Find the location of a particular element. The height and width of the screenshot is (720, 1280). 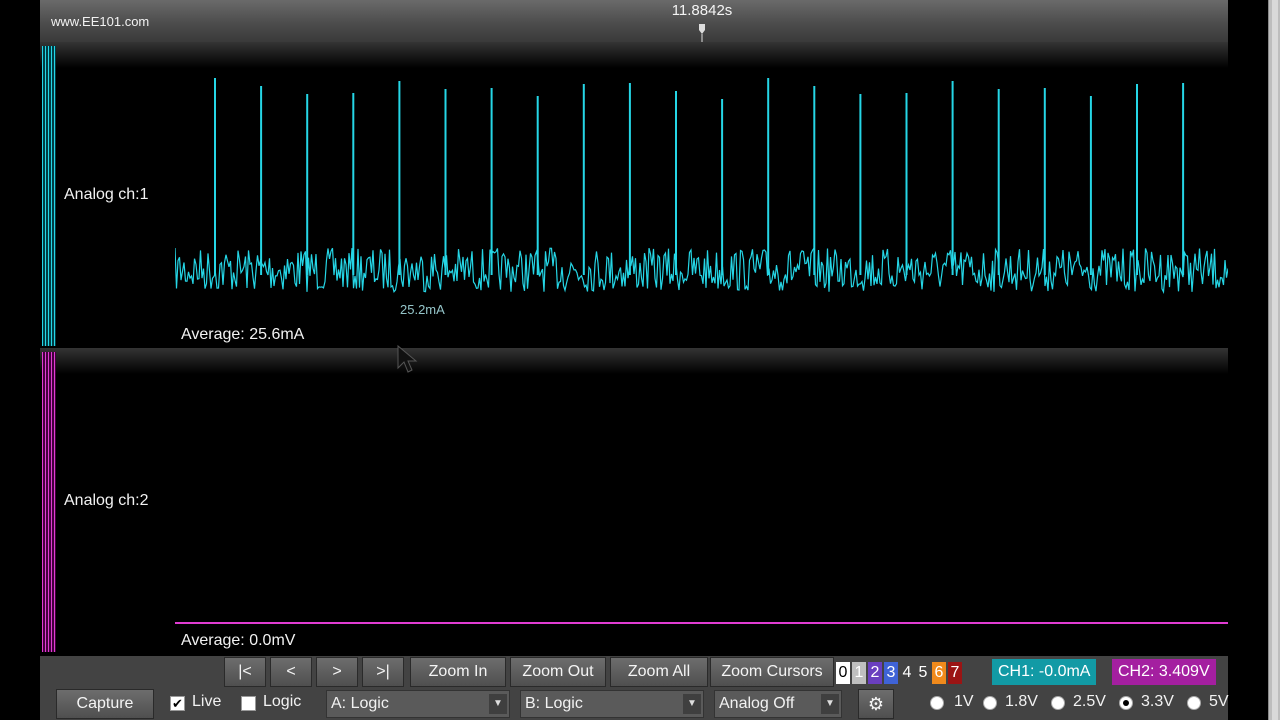

gear-icon: ⚙ is located at coordinates (876, 704).